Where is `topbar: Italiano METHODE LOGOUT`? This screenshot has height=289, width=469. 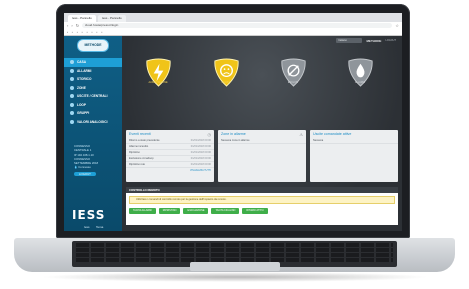
topbar: Italiano METHODE LOGOUT is located at coordinates (366, 40).